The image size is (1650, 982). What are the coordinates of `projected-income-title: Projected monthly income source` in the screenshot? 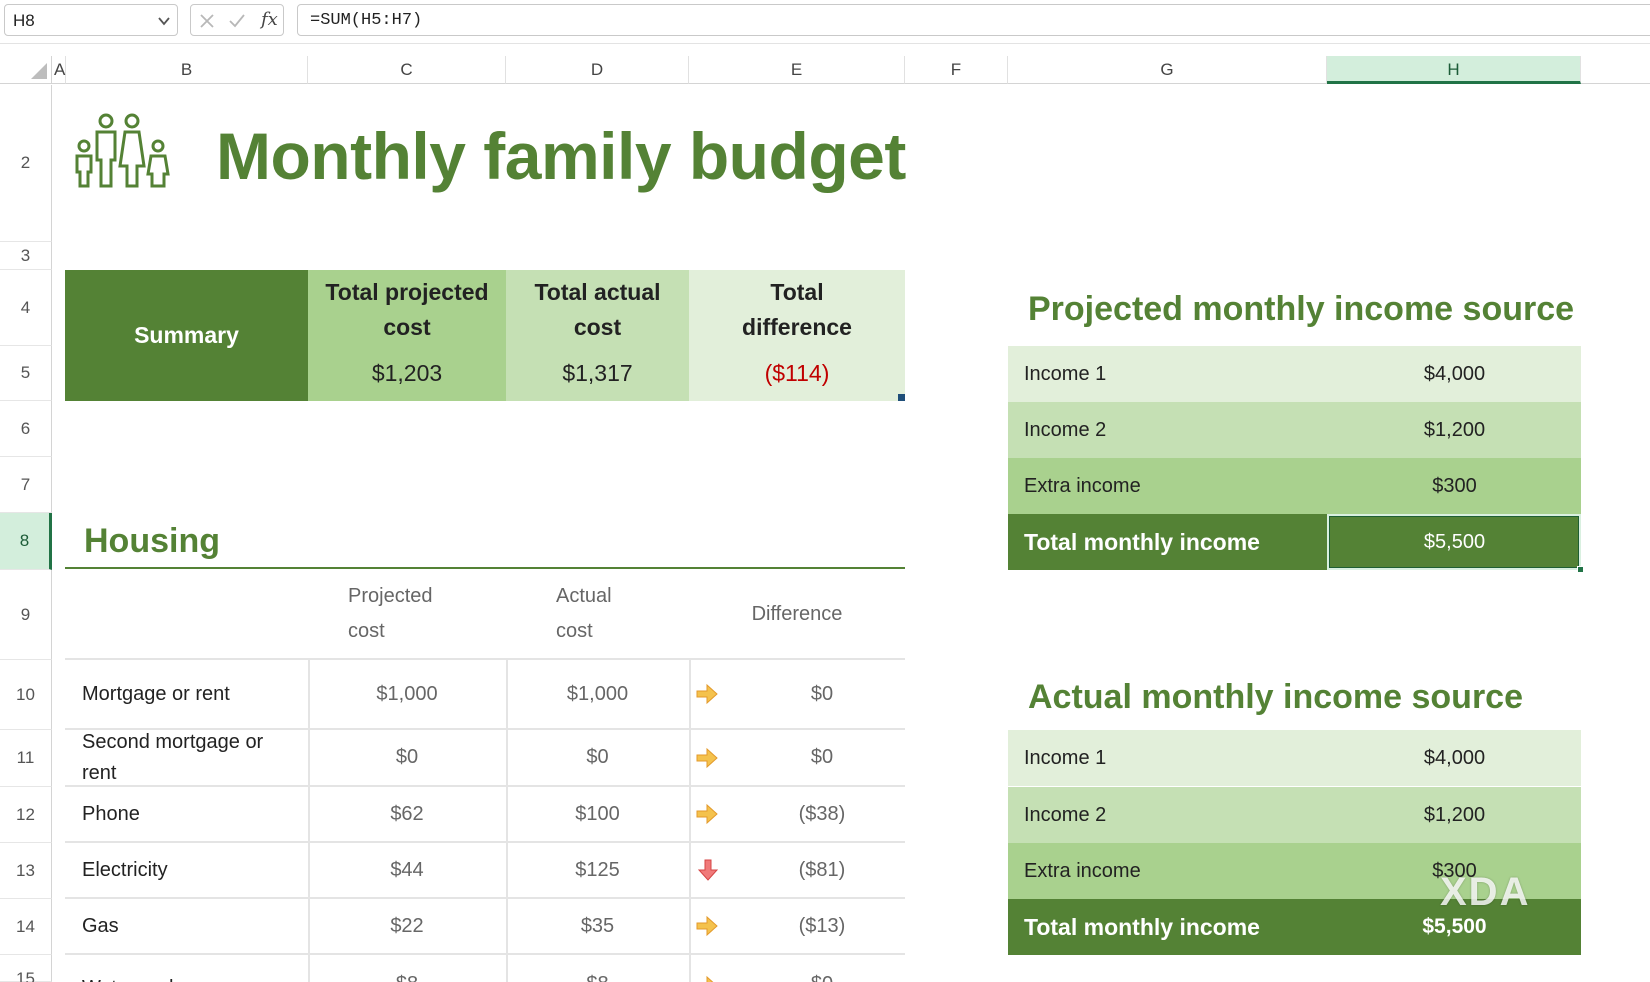 It's located at (1301, 309).